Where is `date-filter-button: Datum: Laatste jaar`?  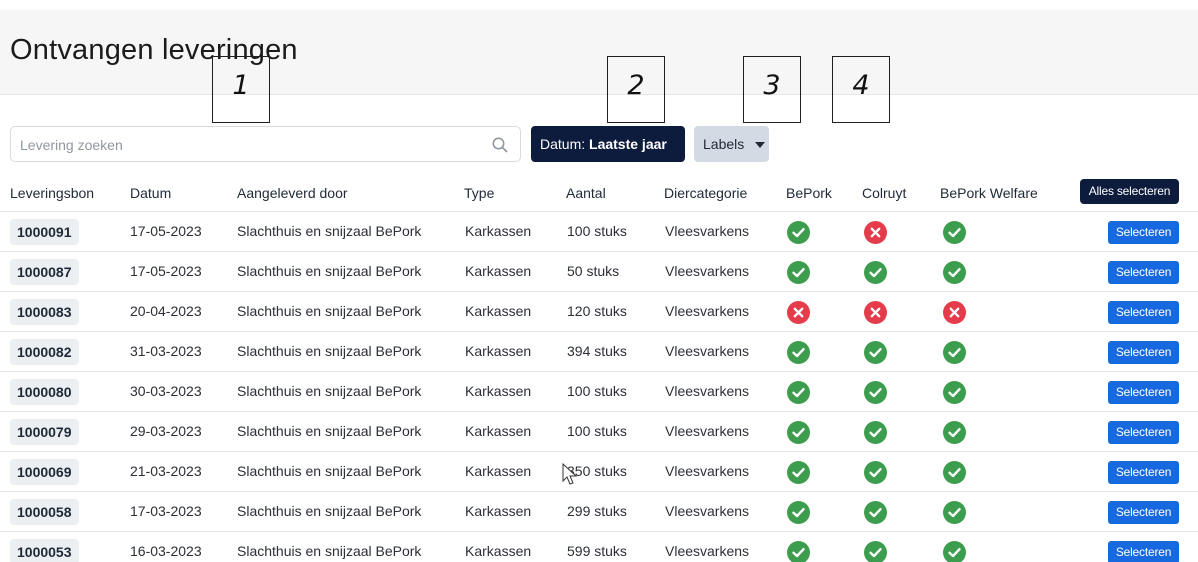 date-filter-button: Datum: Laatste jaar is located at coordinates (608, 155).